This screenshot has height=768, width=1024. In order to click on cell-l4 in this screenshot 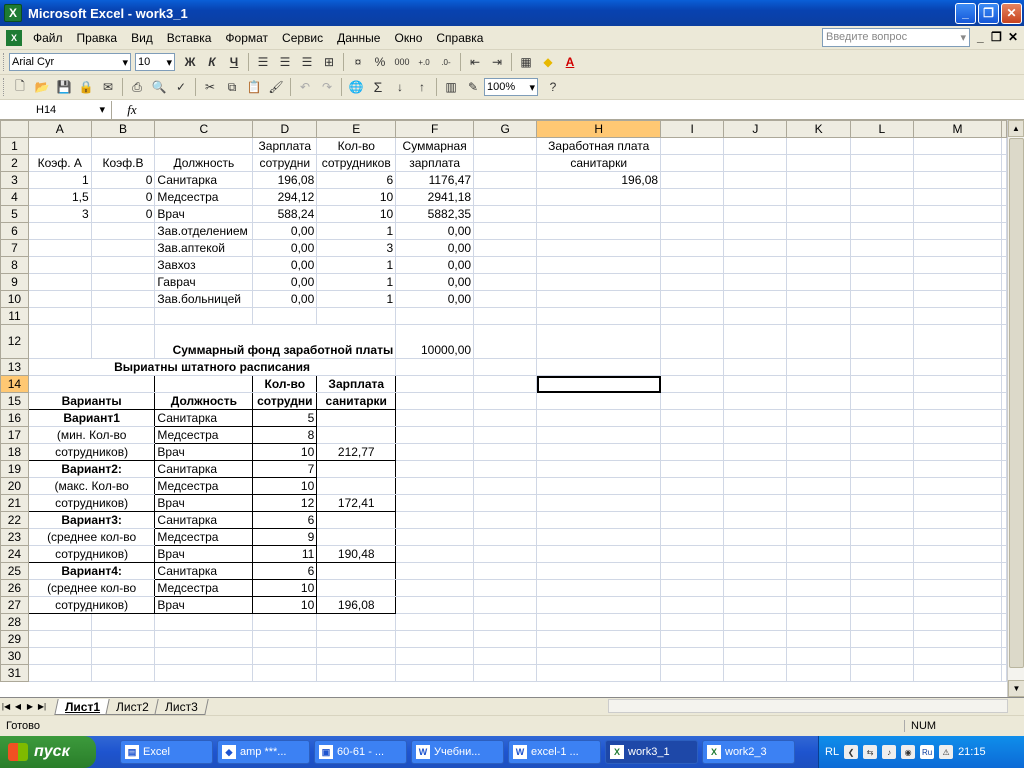, I will do `click(881, 197)`.